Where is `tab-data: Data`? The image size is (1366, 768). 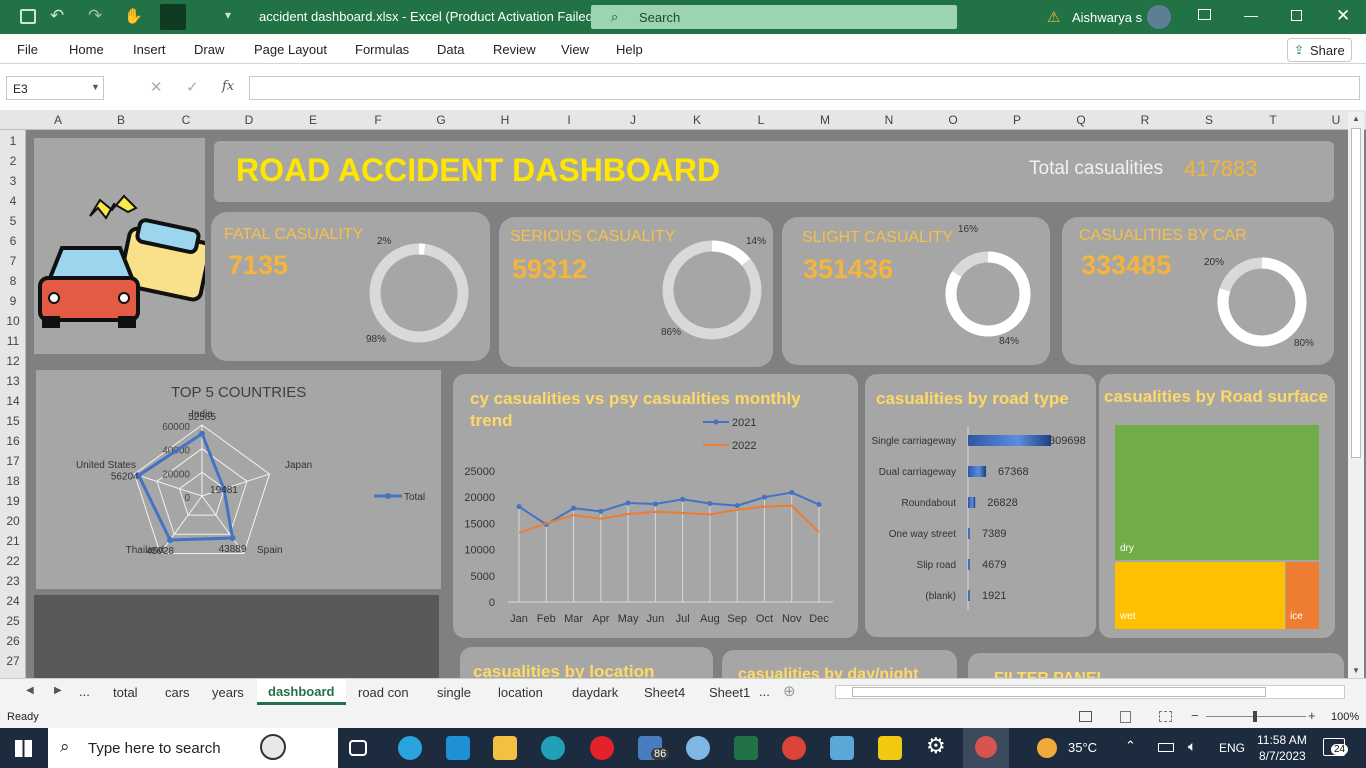 tab-data: Data is located at coordinates (450, 49).